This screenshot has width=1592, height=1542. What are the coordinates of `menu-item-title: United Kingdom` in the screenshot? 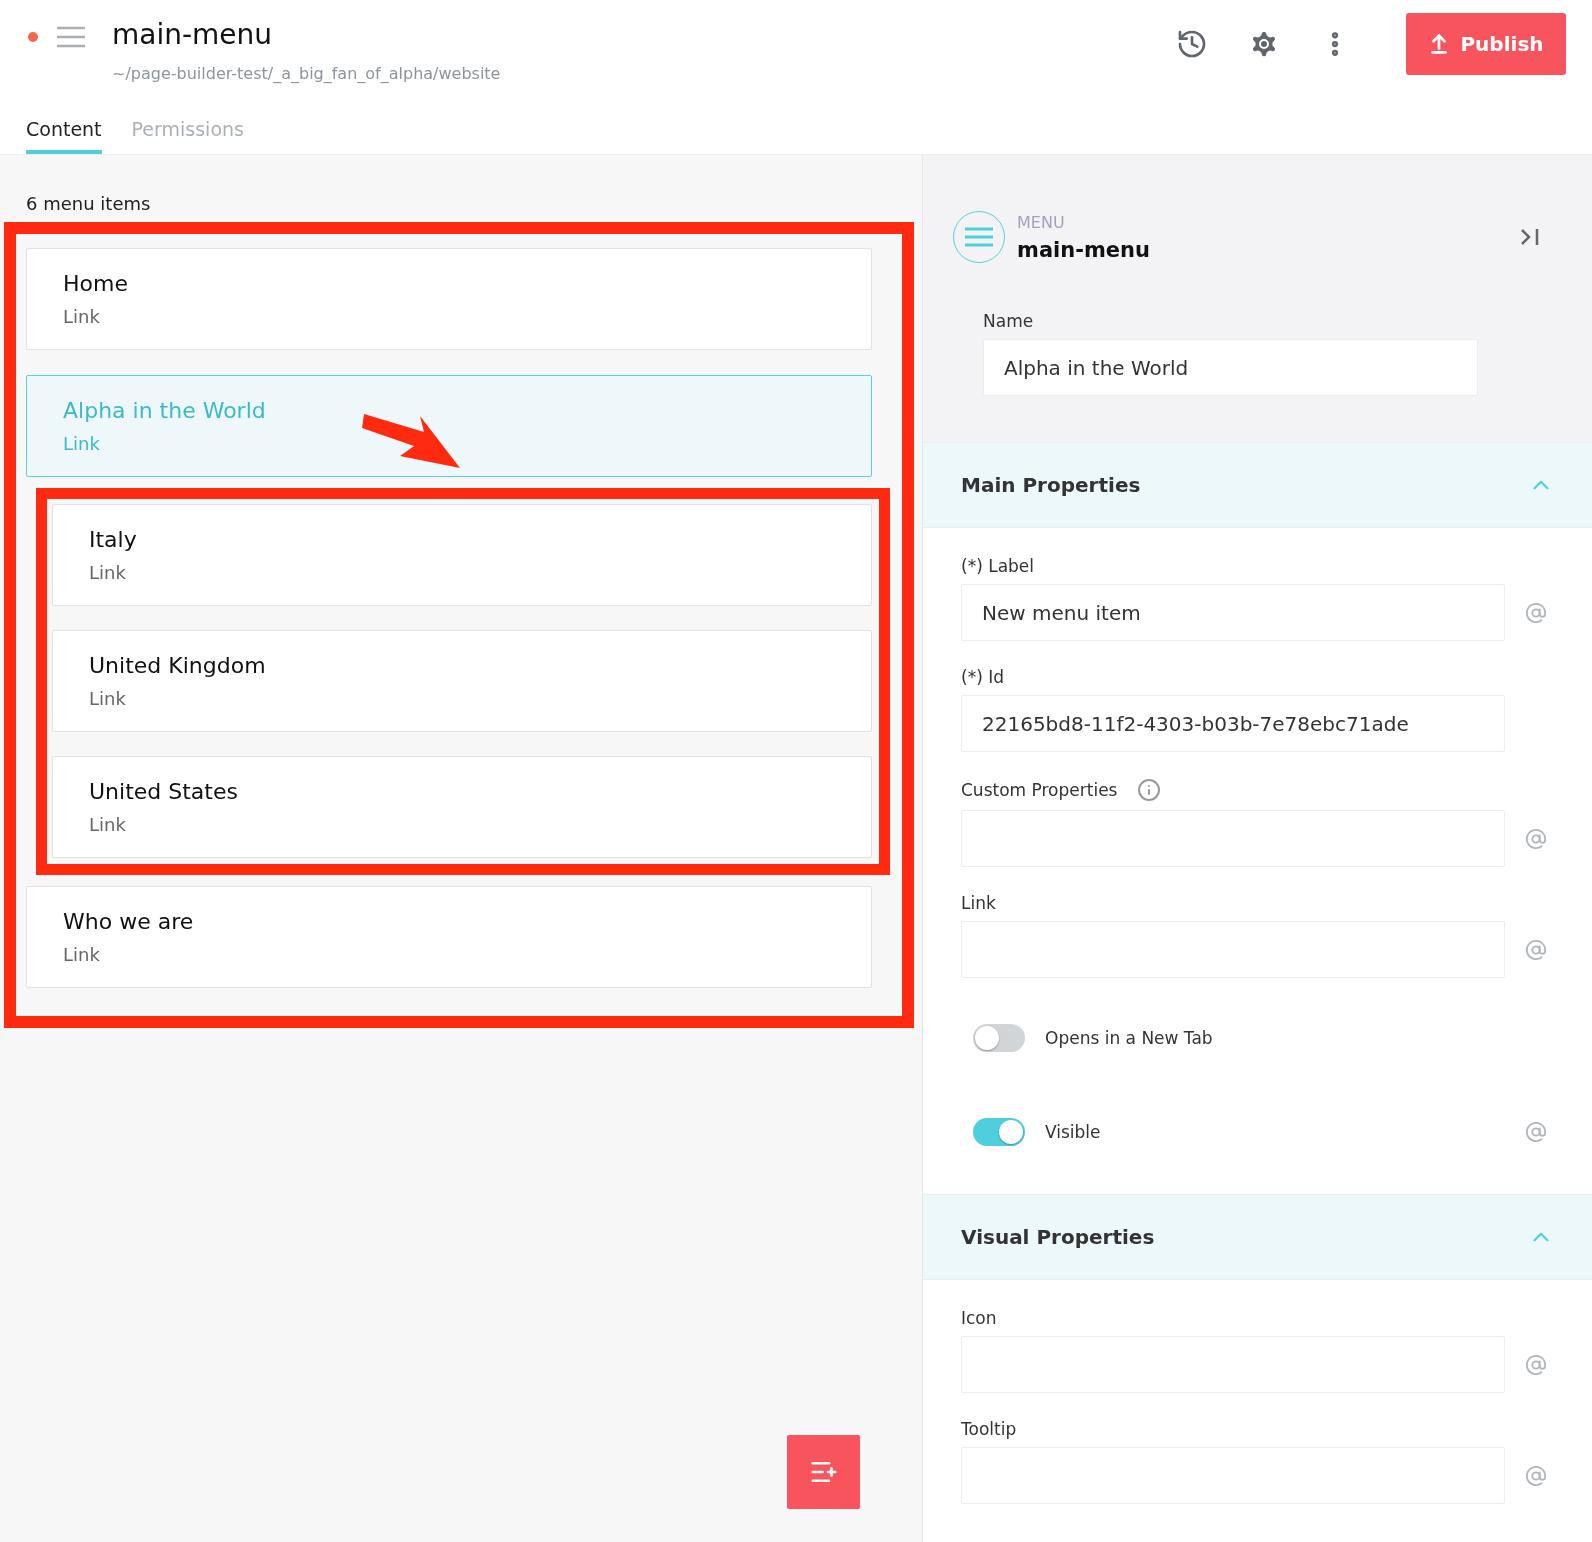 It's located at (178, 665).